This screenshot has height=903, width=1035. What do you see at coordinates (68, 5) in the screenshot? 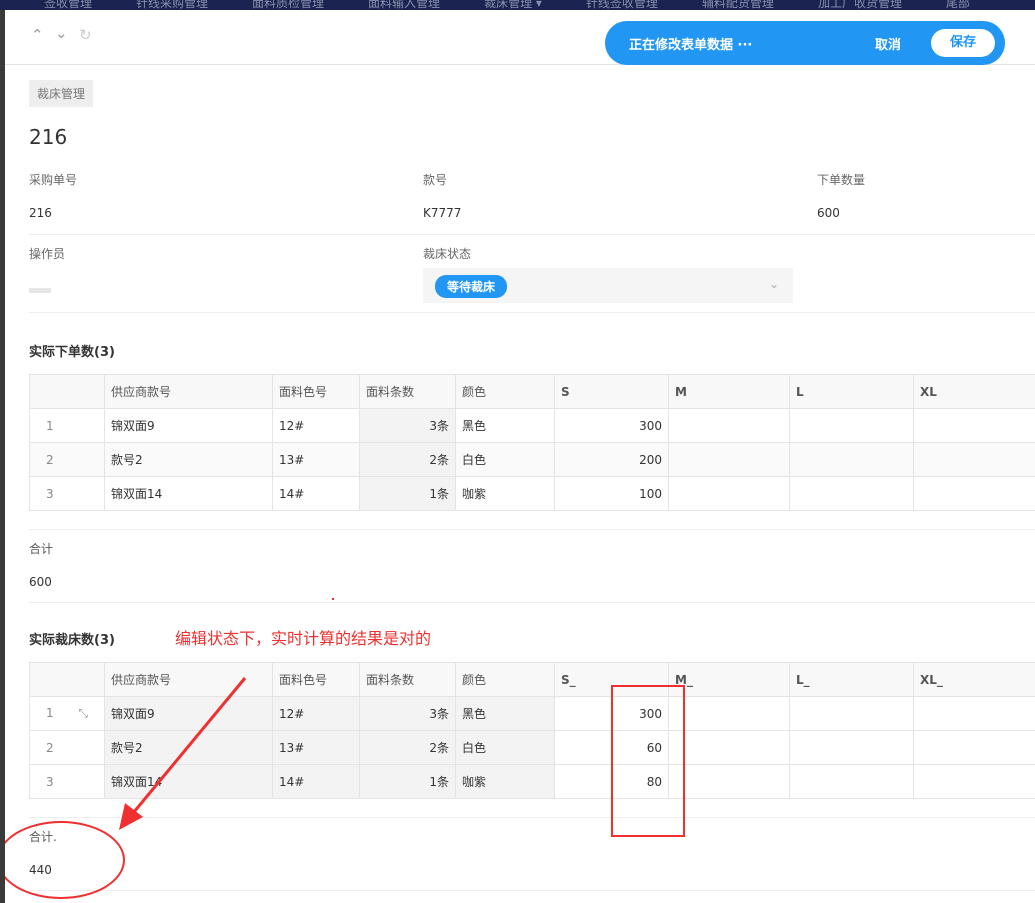
I see `nav-item: 签收管理` at bounding box center [68, 5].